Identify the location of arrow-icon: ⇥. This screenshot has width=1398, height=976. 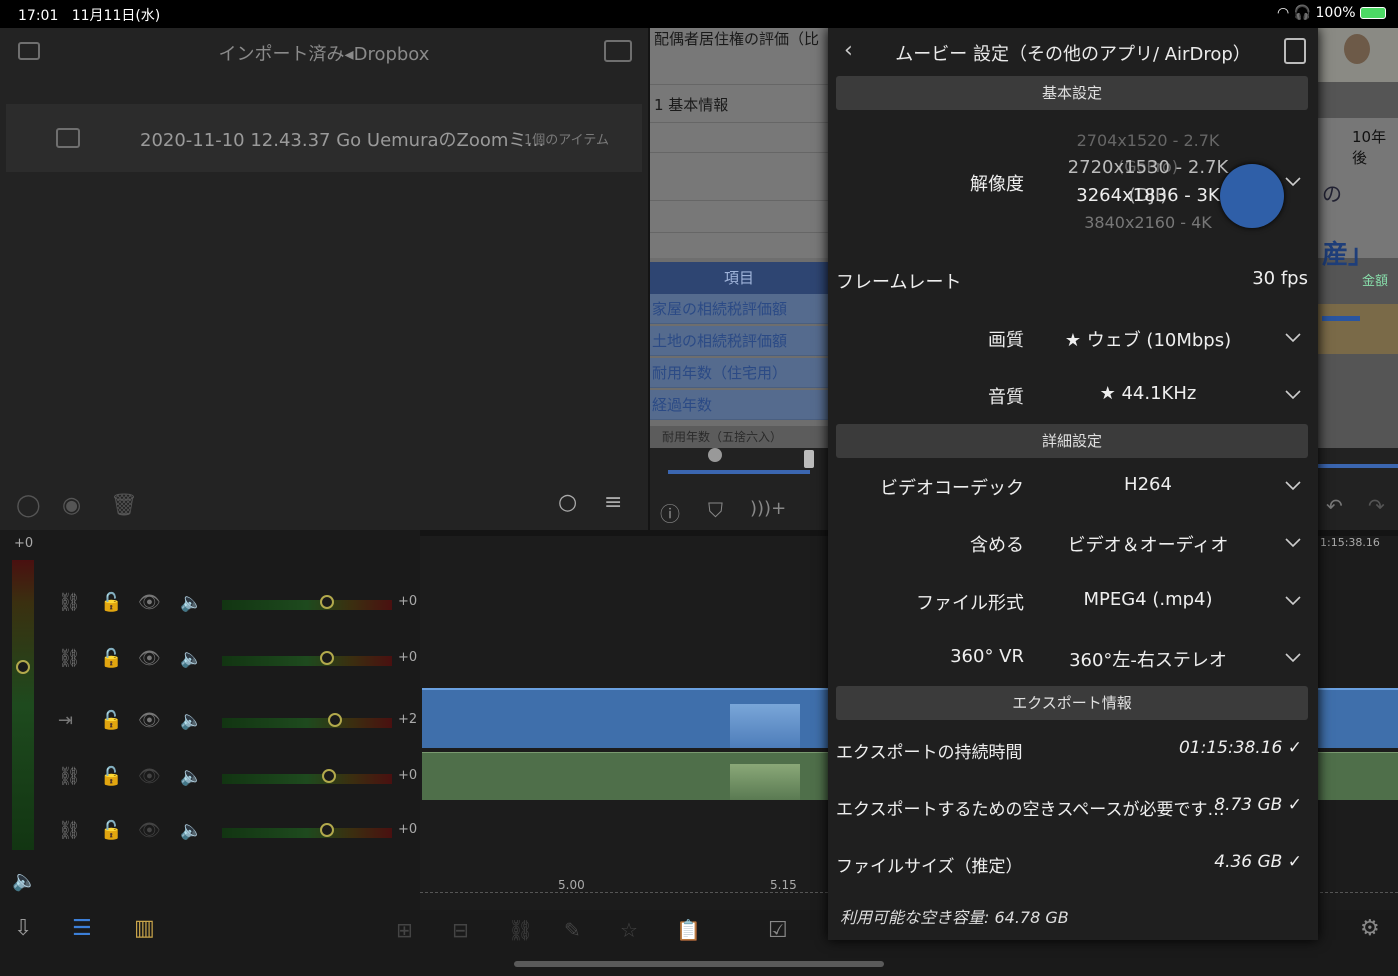
(65, 720).